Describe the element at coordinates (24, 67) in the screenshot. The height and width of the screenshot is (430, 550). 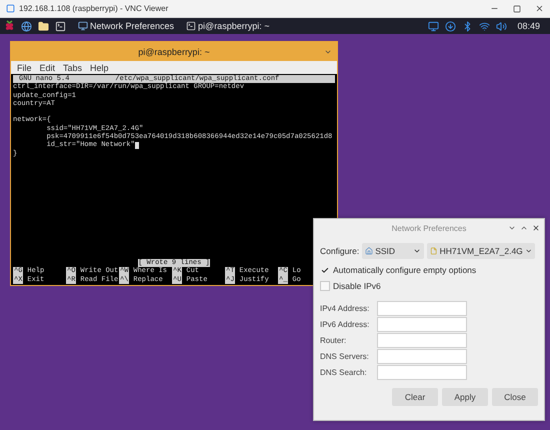
I see `menu-item: File` at that location.